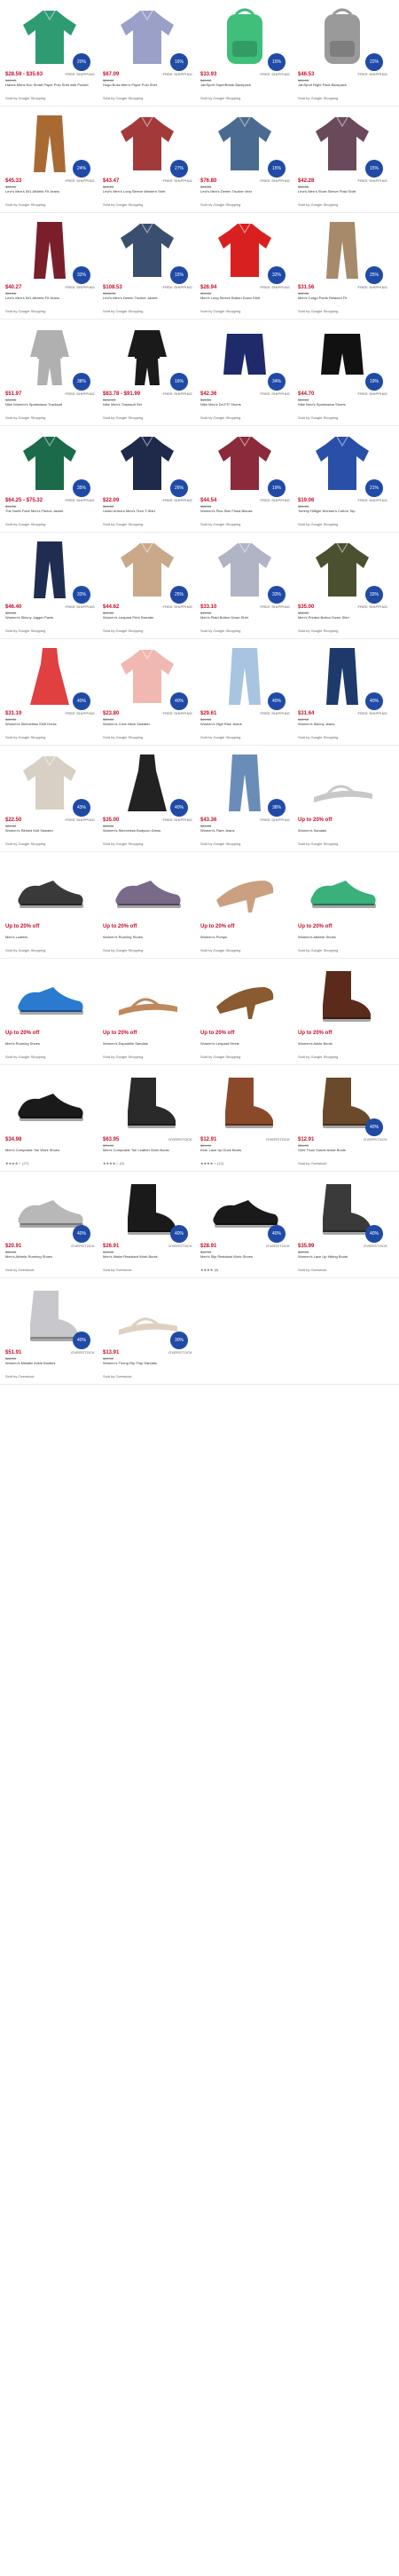 The width and height of the screenshot is (399, 2576). What do you see at coordinates (341, 298) in the screenshot?
I see `product-title: Men's Cargo Pants Relaxed Fit` at bounding box center [341, 298].